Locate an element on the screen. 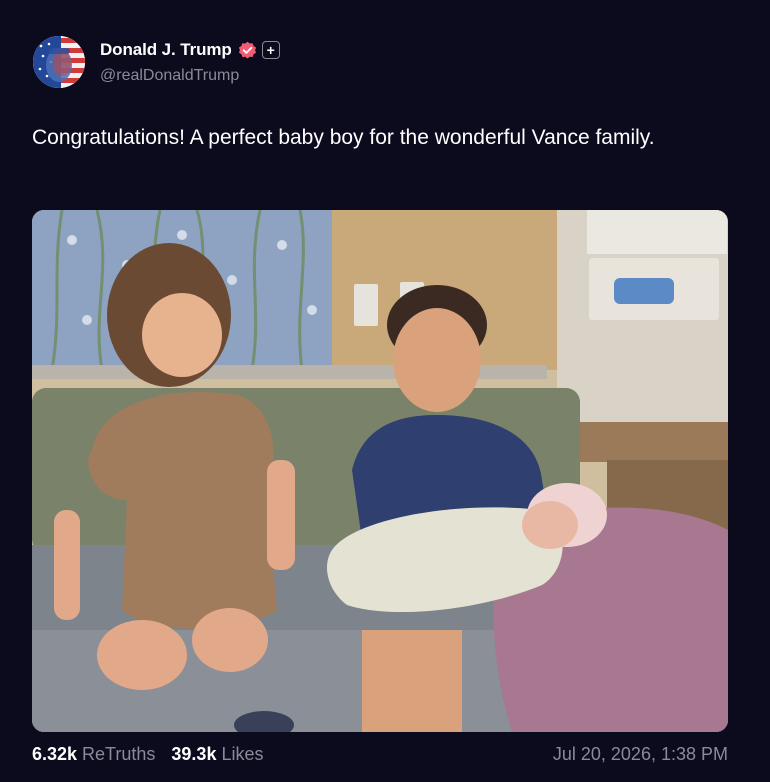  retruths-stat: 6.32k ReTruths is located at coordinates (93, 754).